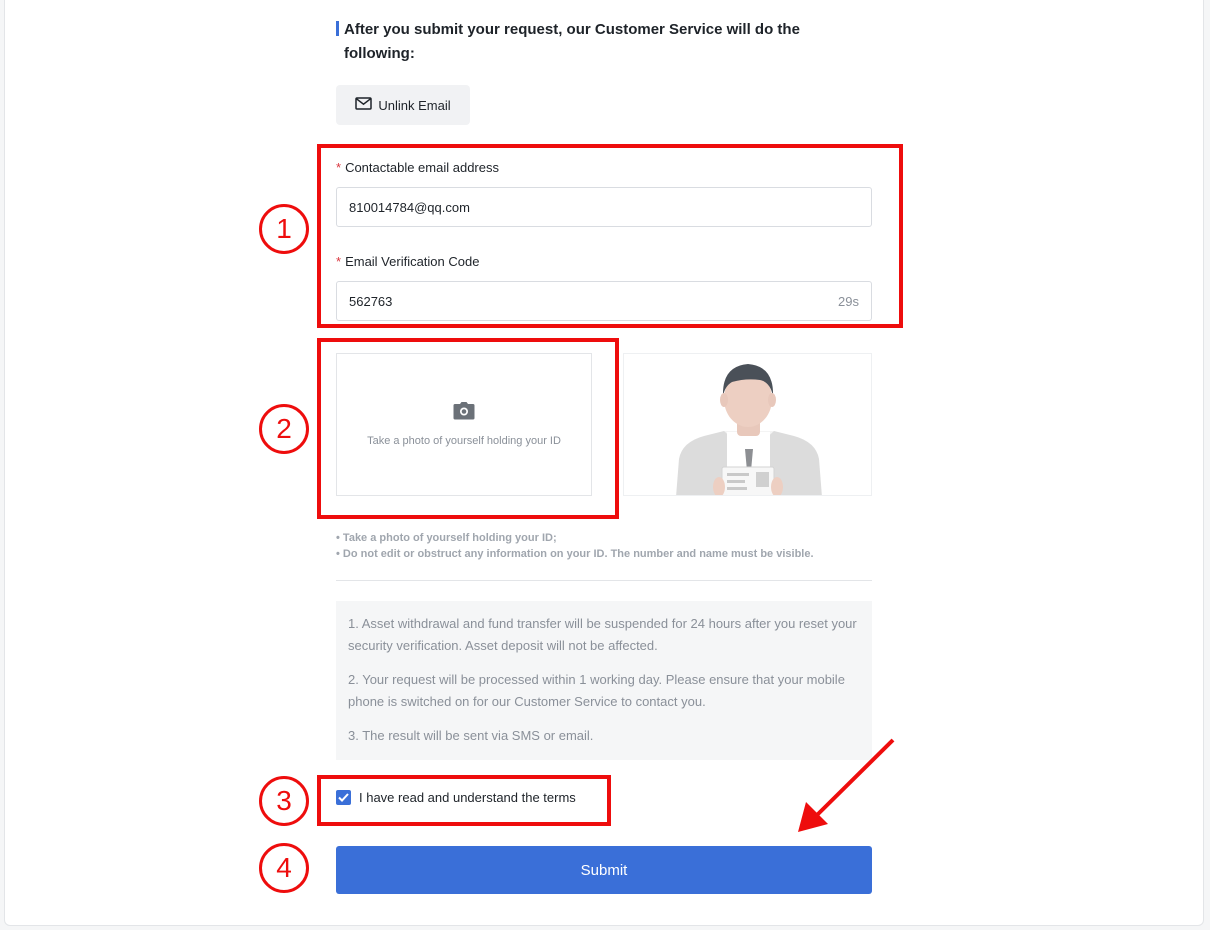 This screenshot has height=930, width=1210. Describe the element at coordinates (604, 870) in the screenshot. I see `submit-button: Submit` at that location.